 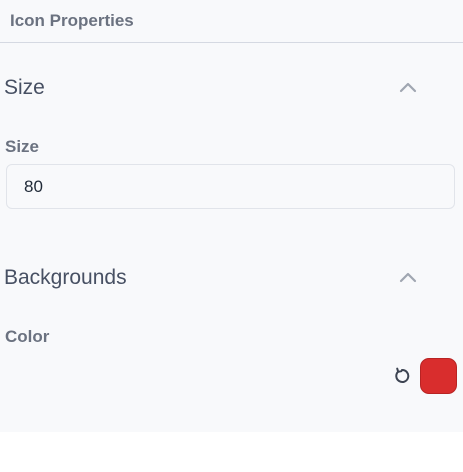 I want to click on reset-color-button, so click(x=402, y=376).